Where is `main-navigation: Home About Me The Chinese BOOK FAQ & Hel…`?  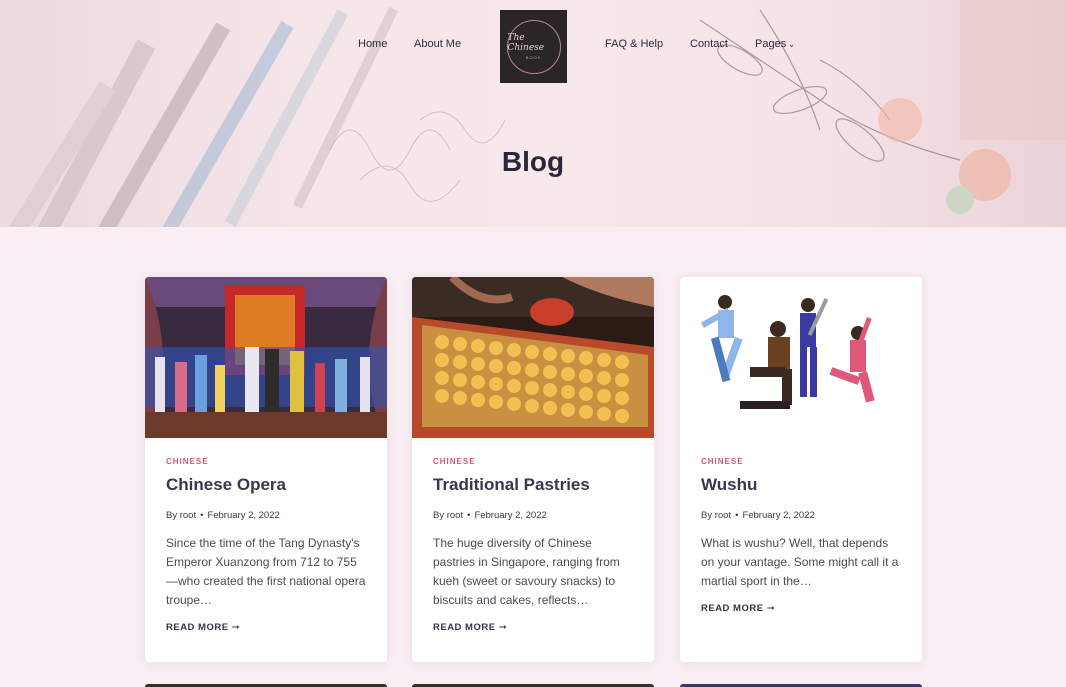 main-navigation: Home About Me The Chinese BOOK FAQ & Hel… is located at coordinates (533, 45).